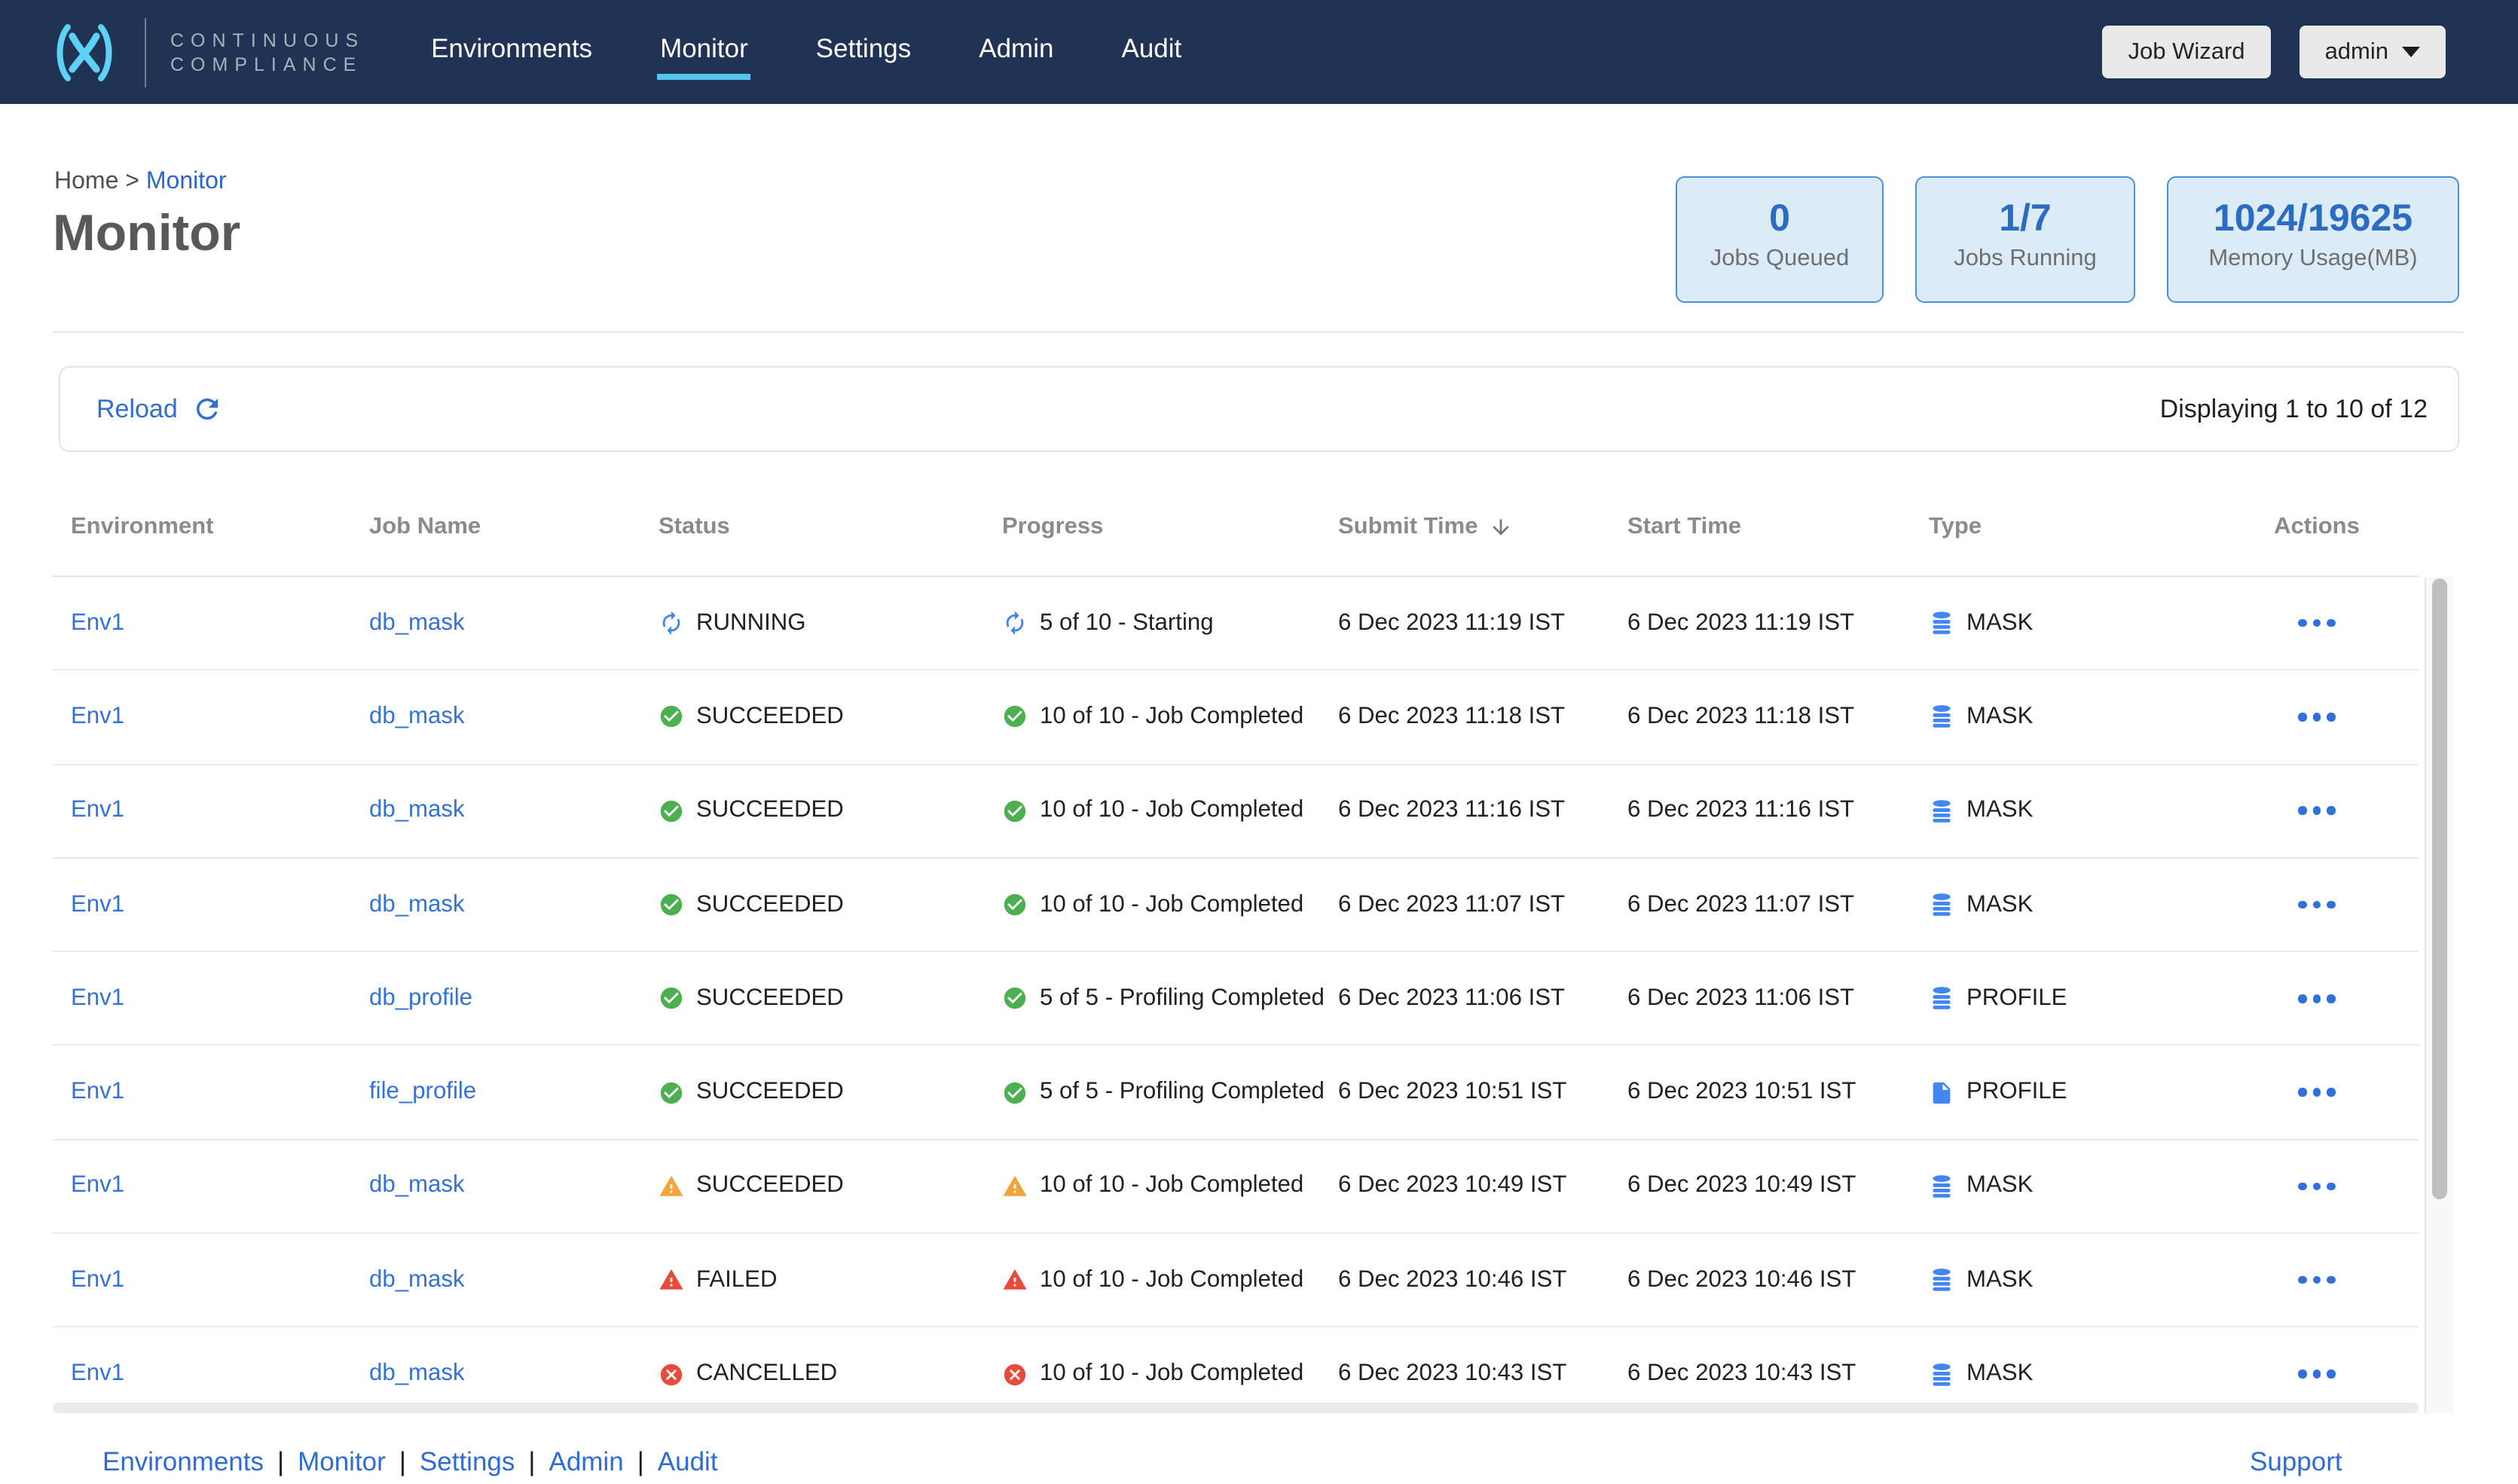  Describe the element at coordinates (1452, 622) in the screenshot. I see `submit-time: 6 Dec 2023 11:19 IST` at that location.